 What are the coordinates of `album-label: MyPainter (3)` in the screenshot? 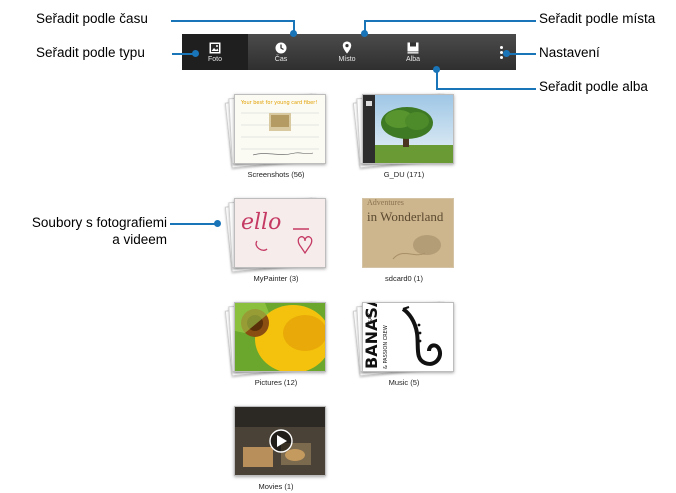 It's located at (276, 278).